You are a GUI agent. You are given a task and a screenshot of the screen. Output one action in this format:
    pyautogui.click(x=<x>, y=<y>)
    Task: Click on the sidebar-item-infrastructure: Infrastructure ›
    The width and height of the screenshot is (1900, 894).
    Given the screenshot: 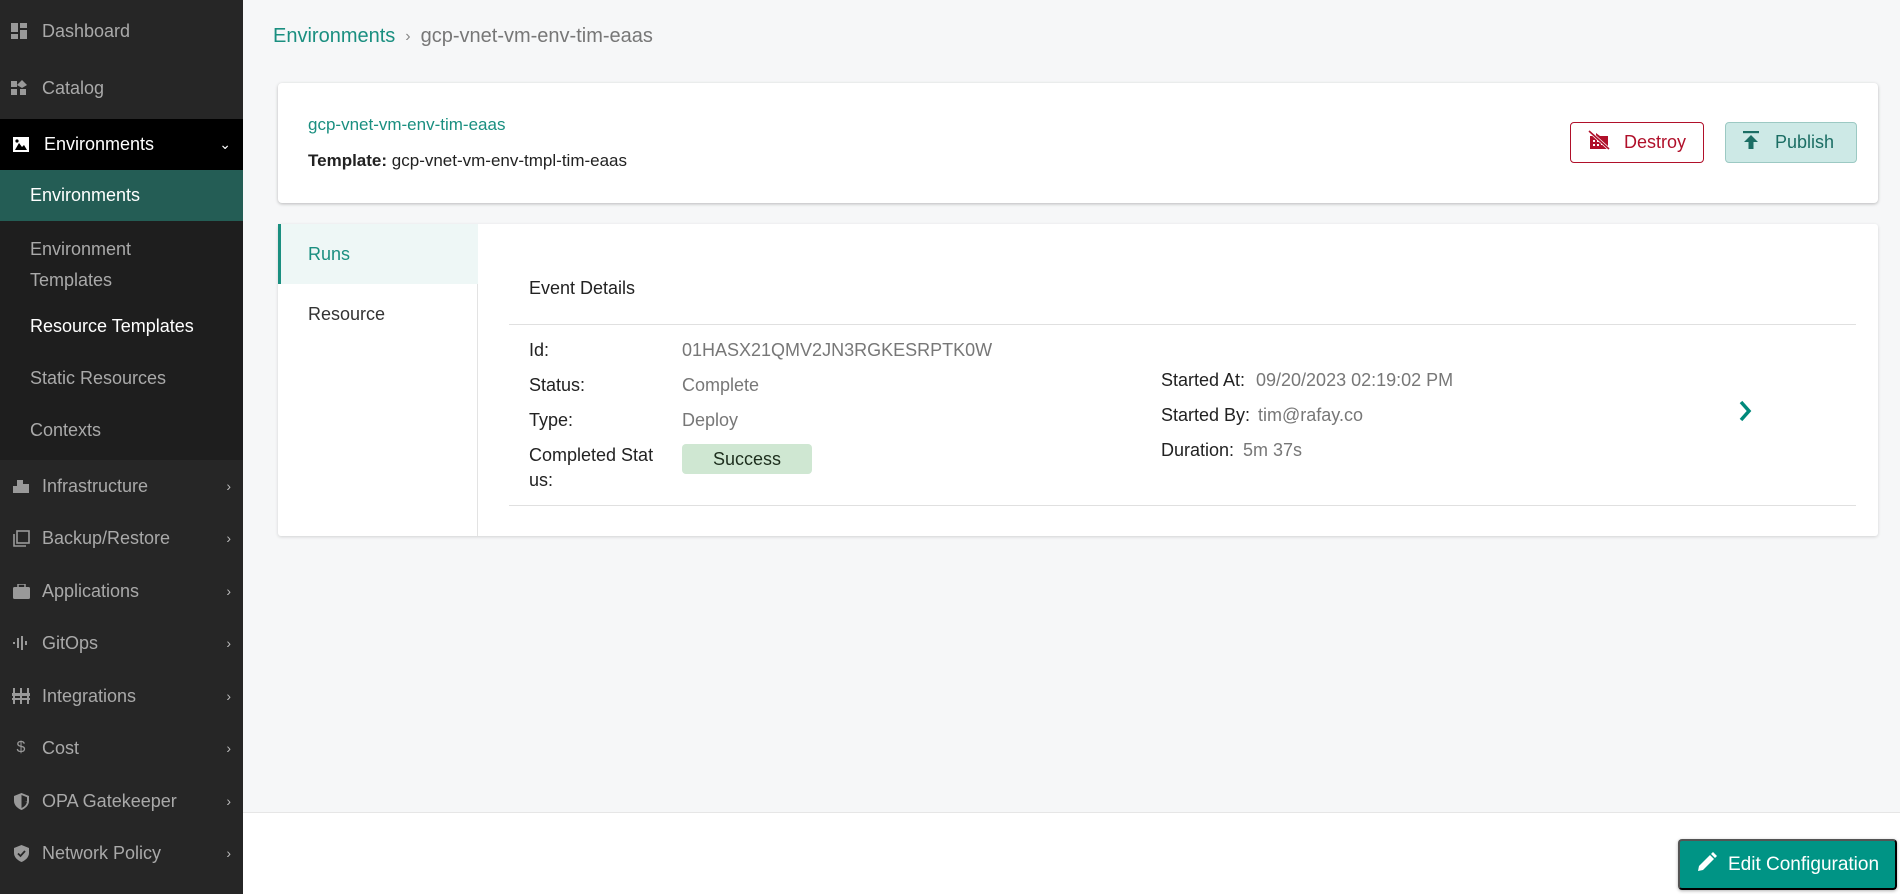 What is the action you would take?
    pyautogui.click(x=121, y=486)
    